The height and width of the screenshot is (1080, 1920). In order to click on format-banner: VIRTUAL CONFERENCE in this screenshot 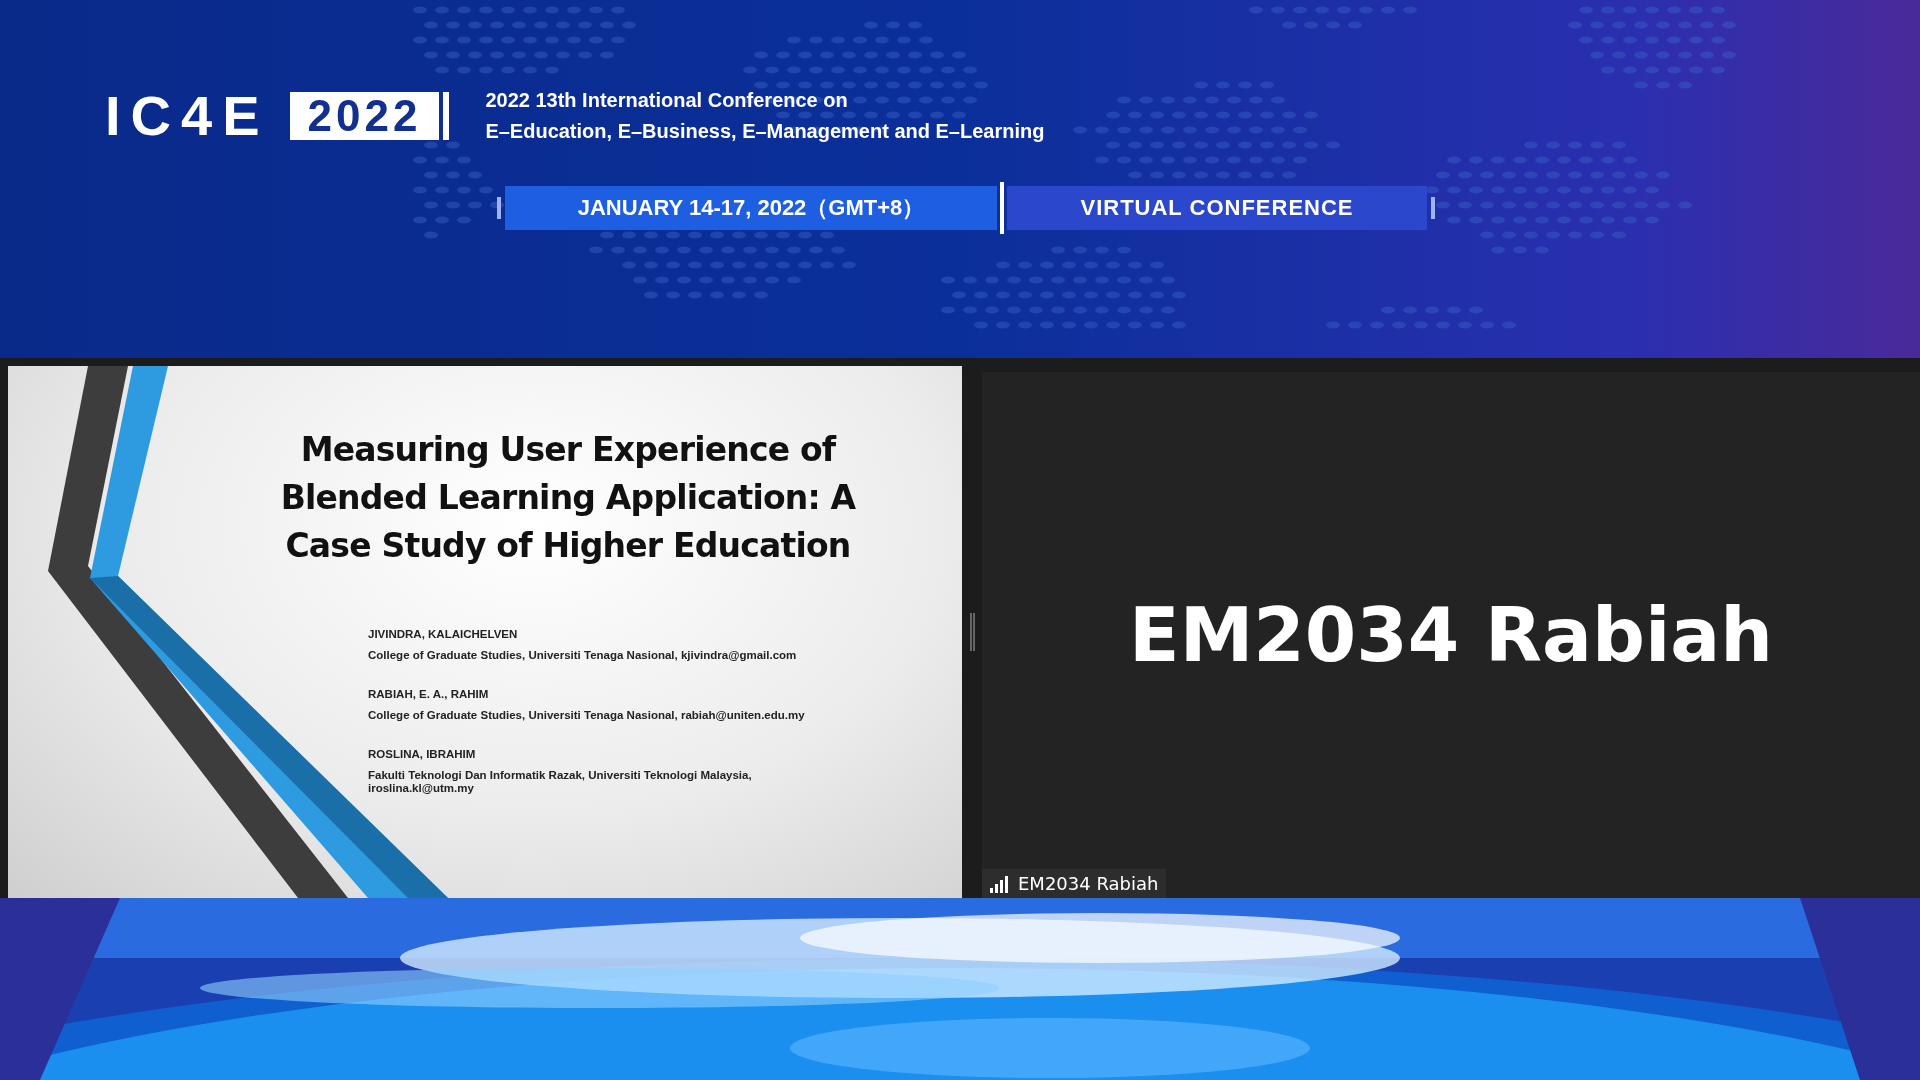, I will do `click(1217, 208)`.